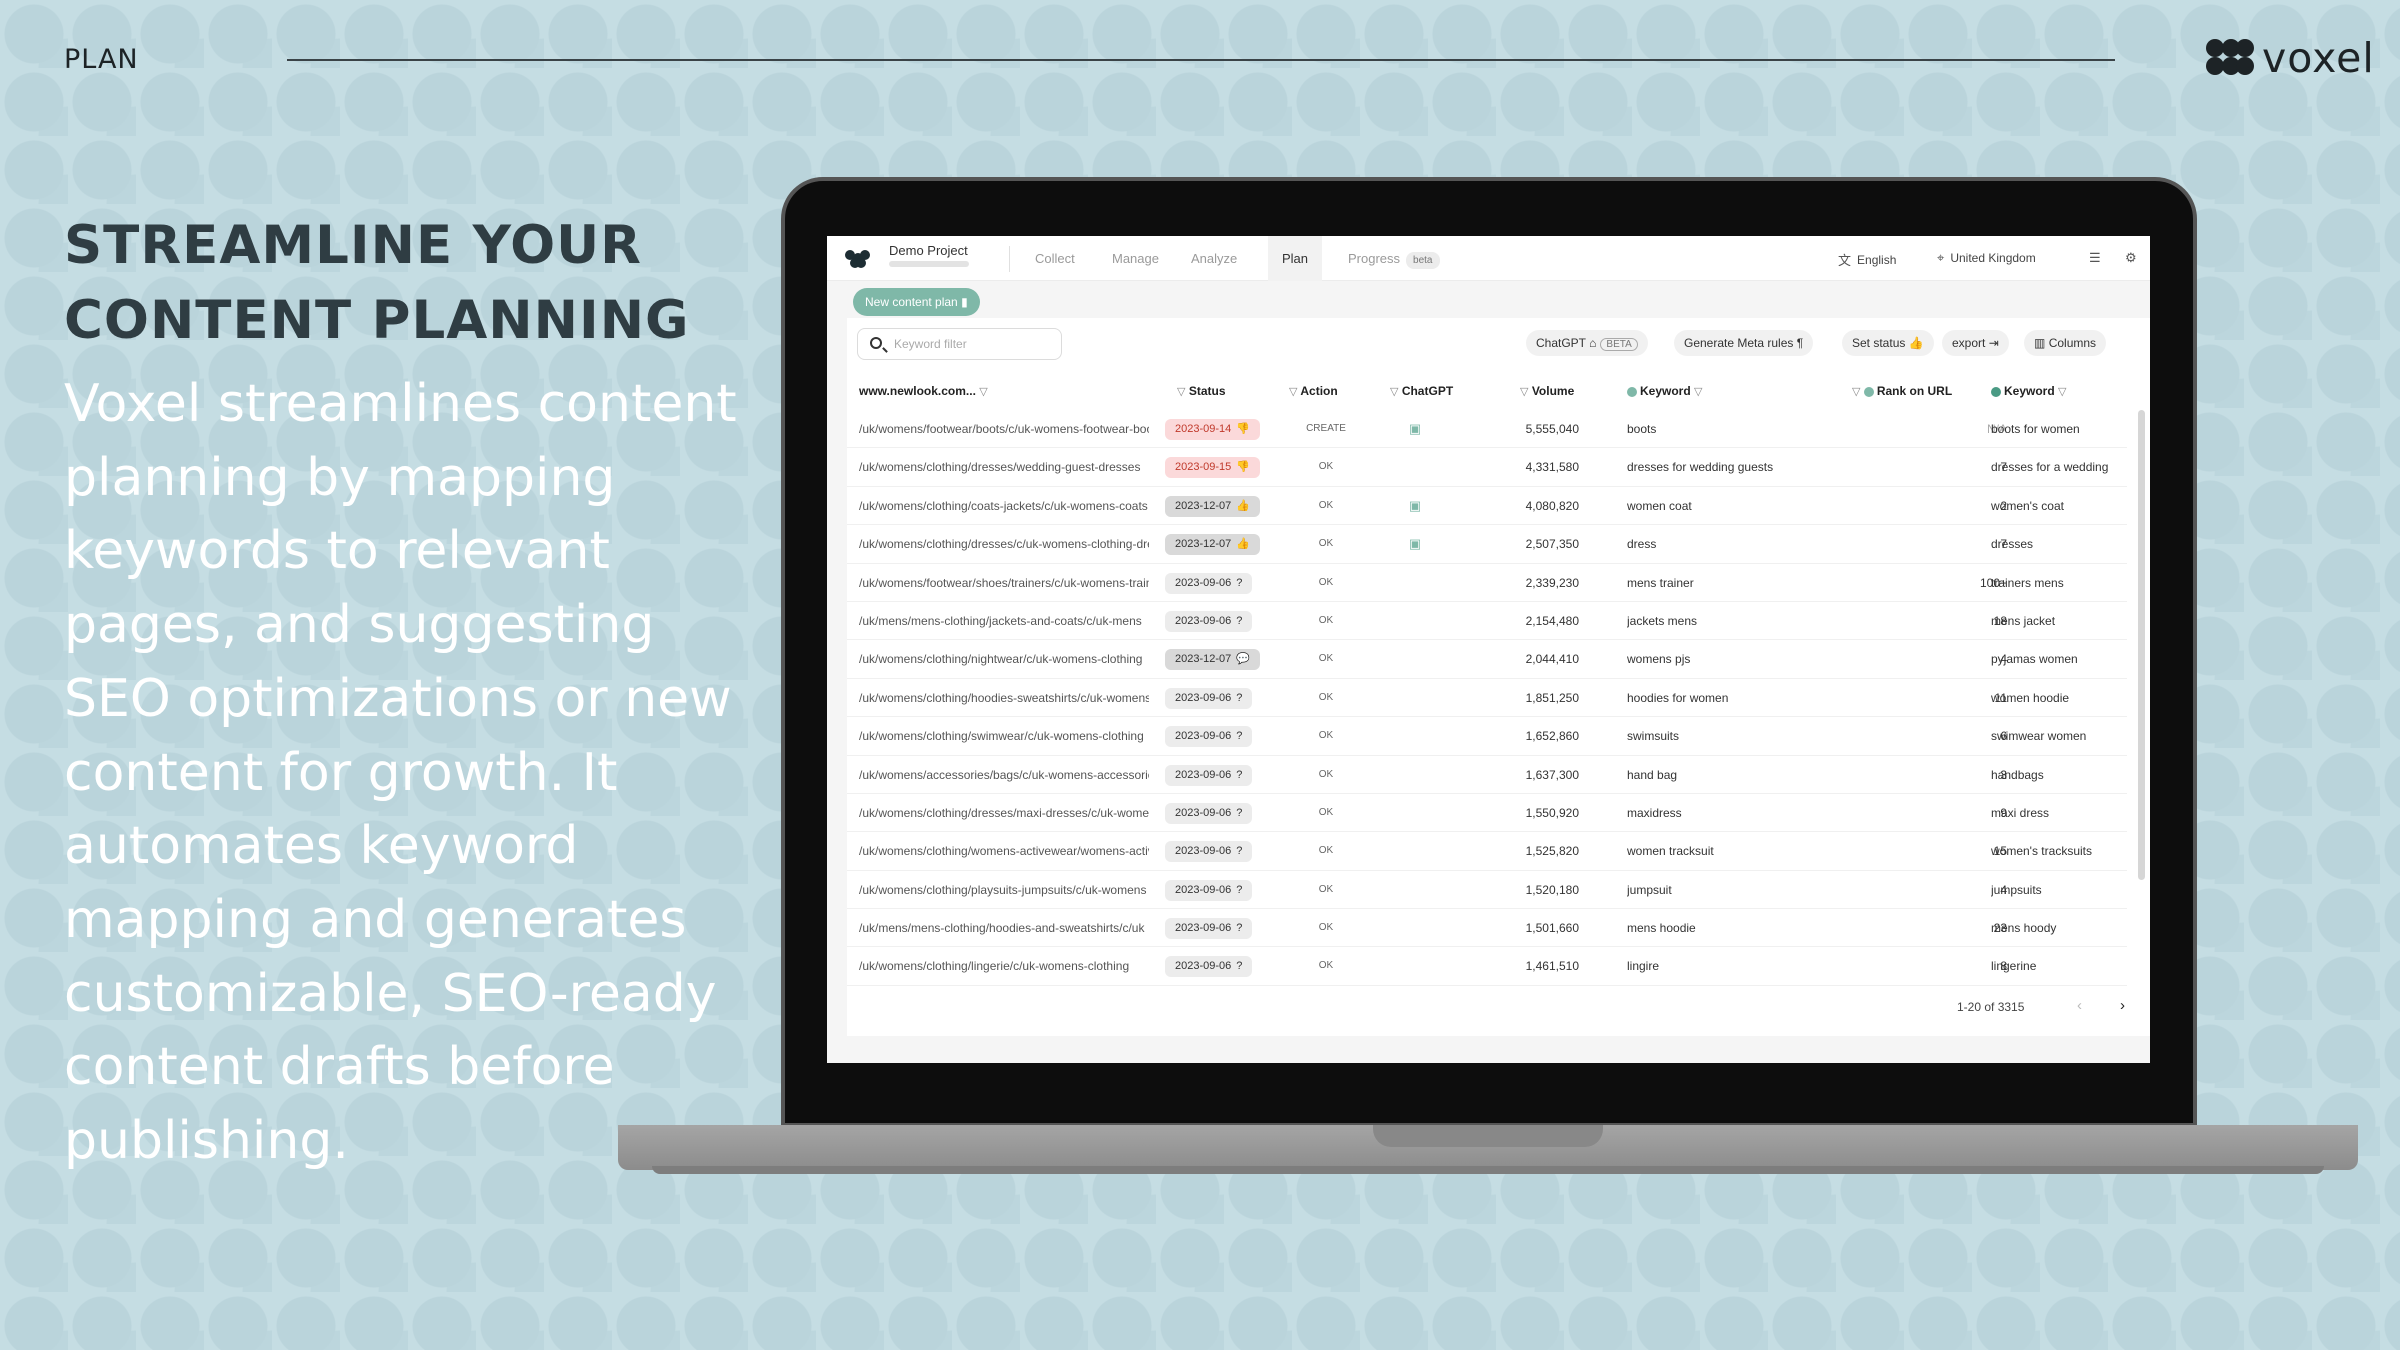 Image resolution: width=2400 pixels, height=1350 pixels. Describe the element at coordinates (1986, 258) in the screenshot. I see `country-selector: ⌖ United Kingdom` at that location.